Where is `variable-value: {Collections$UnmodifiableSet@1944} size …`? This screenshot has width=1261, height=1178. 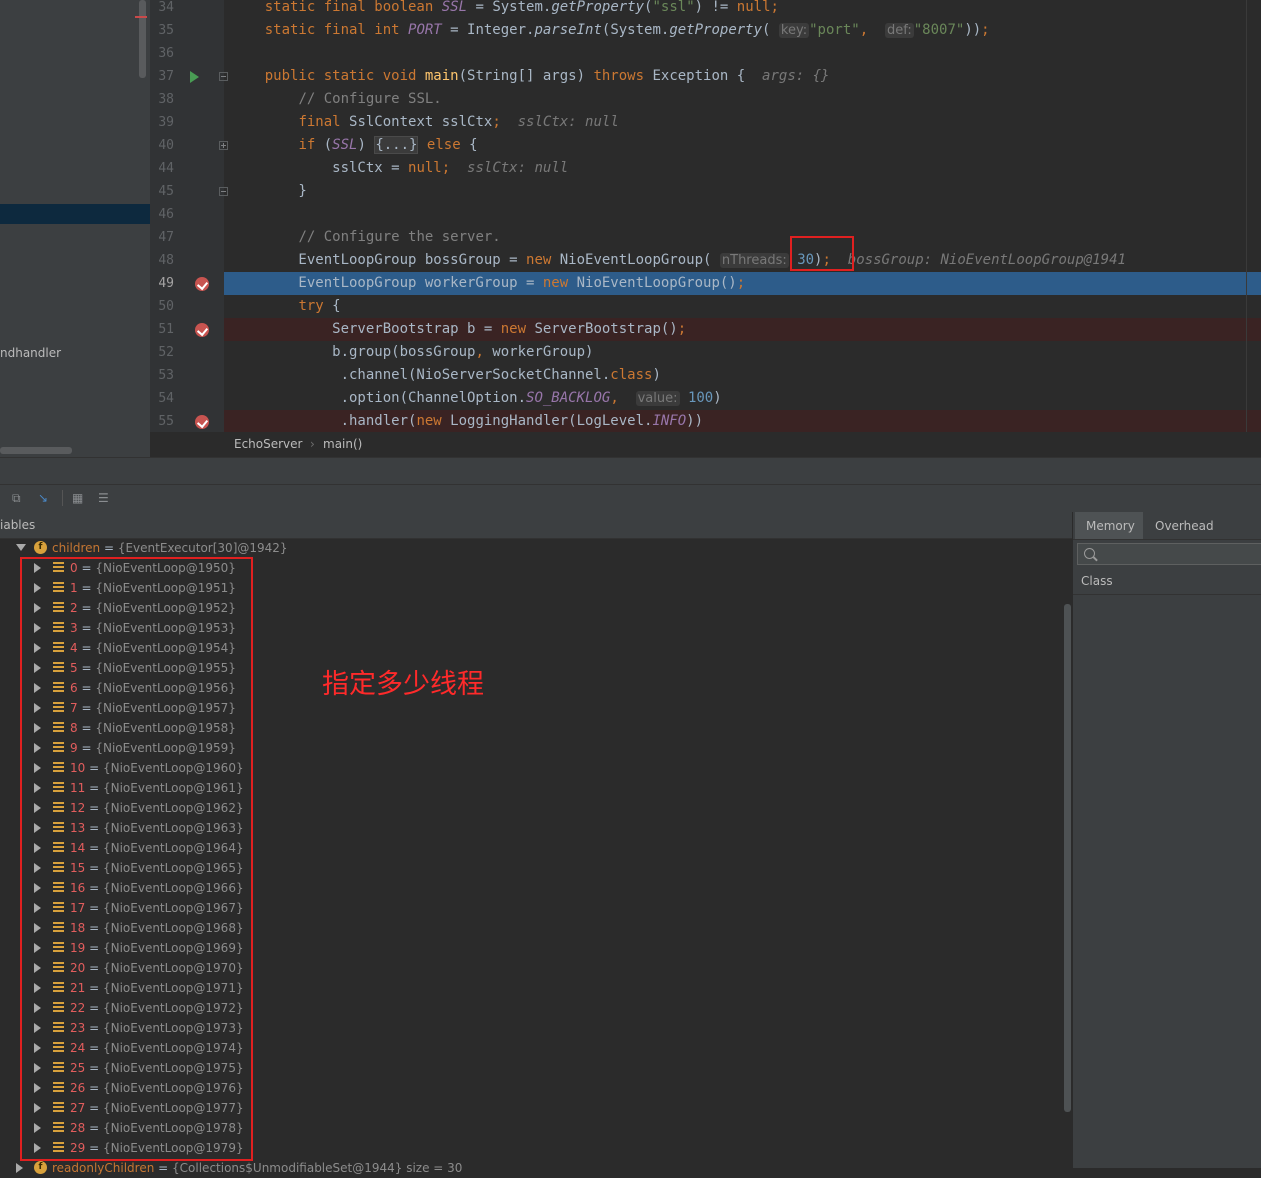 variable-value: {Collections$UnmodifiableSet@1944} size … is located at coordinates (317, 1168).